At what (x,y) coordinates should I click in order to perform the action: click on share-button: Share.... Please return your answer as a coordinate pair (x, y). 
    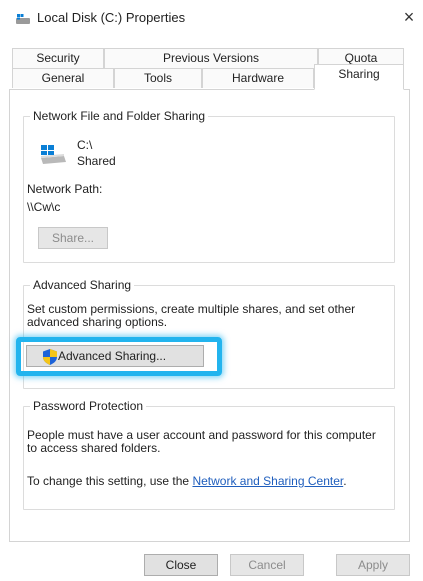
    Looking at the image, I should click on (73, 238).